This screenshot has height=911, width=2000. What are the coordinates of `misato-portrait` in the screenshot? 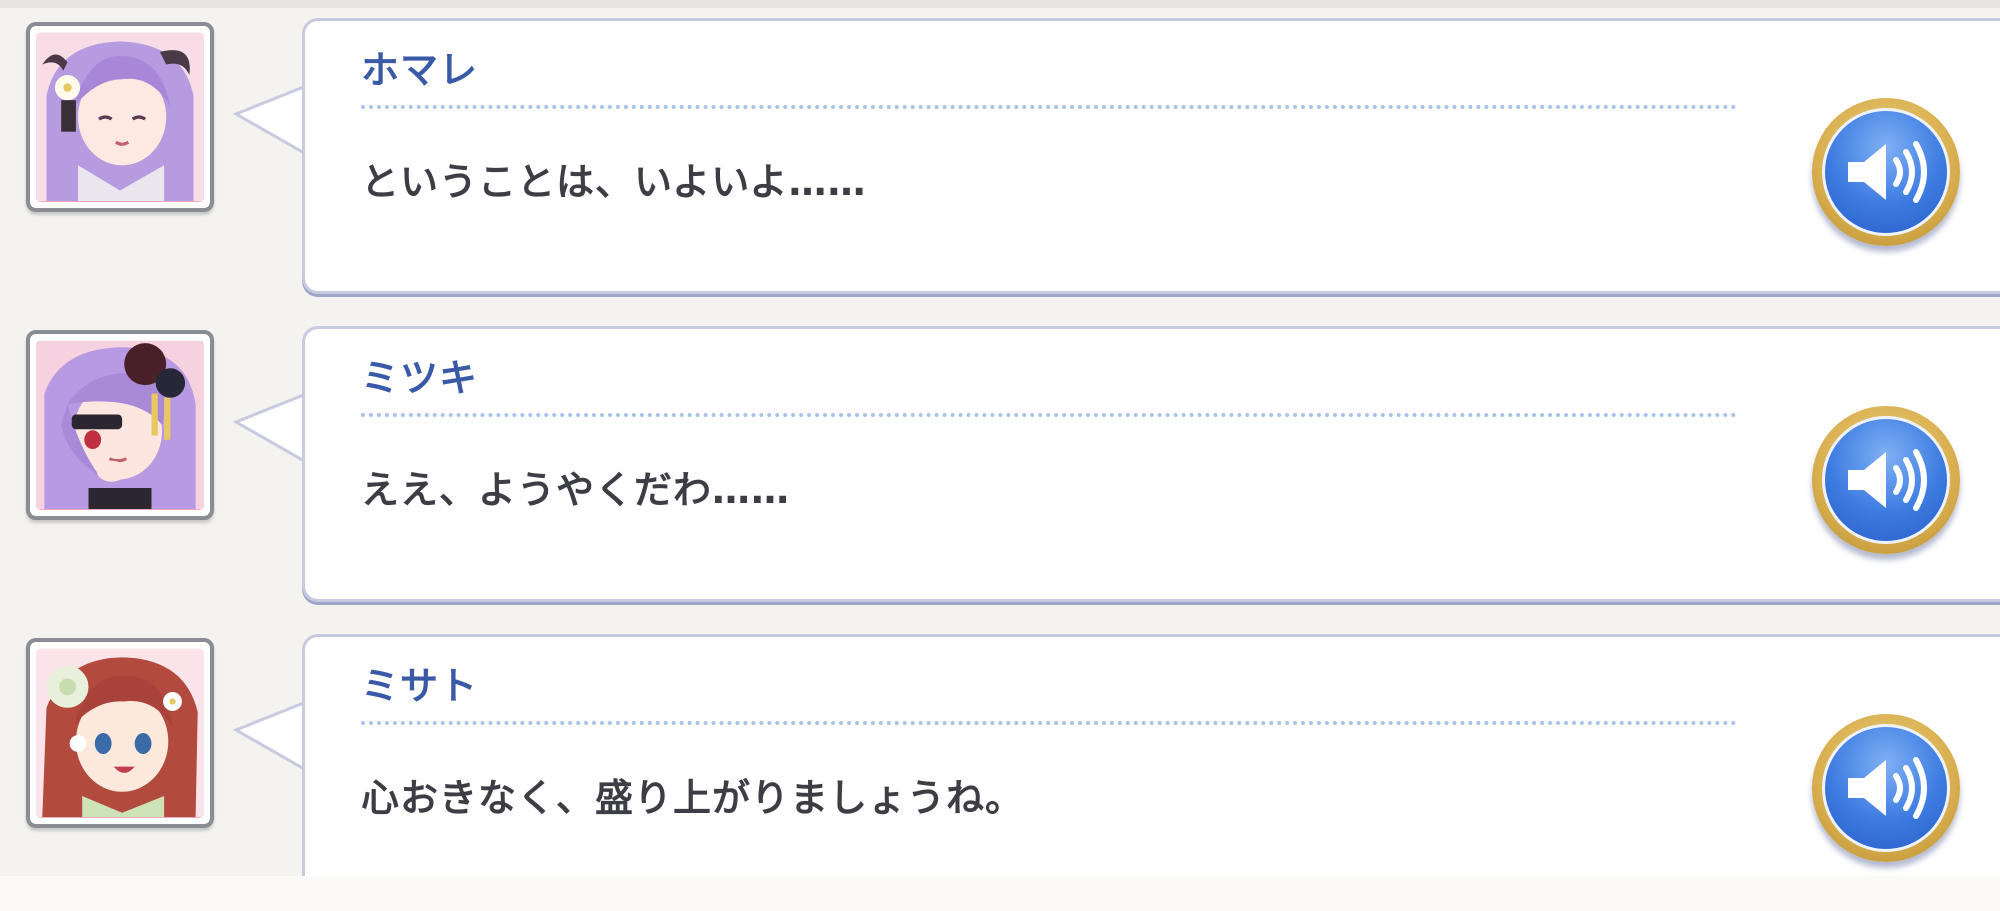 It's located at (120, 733).